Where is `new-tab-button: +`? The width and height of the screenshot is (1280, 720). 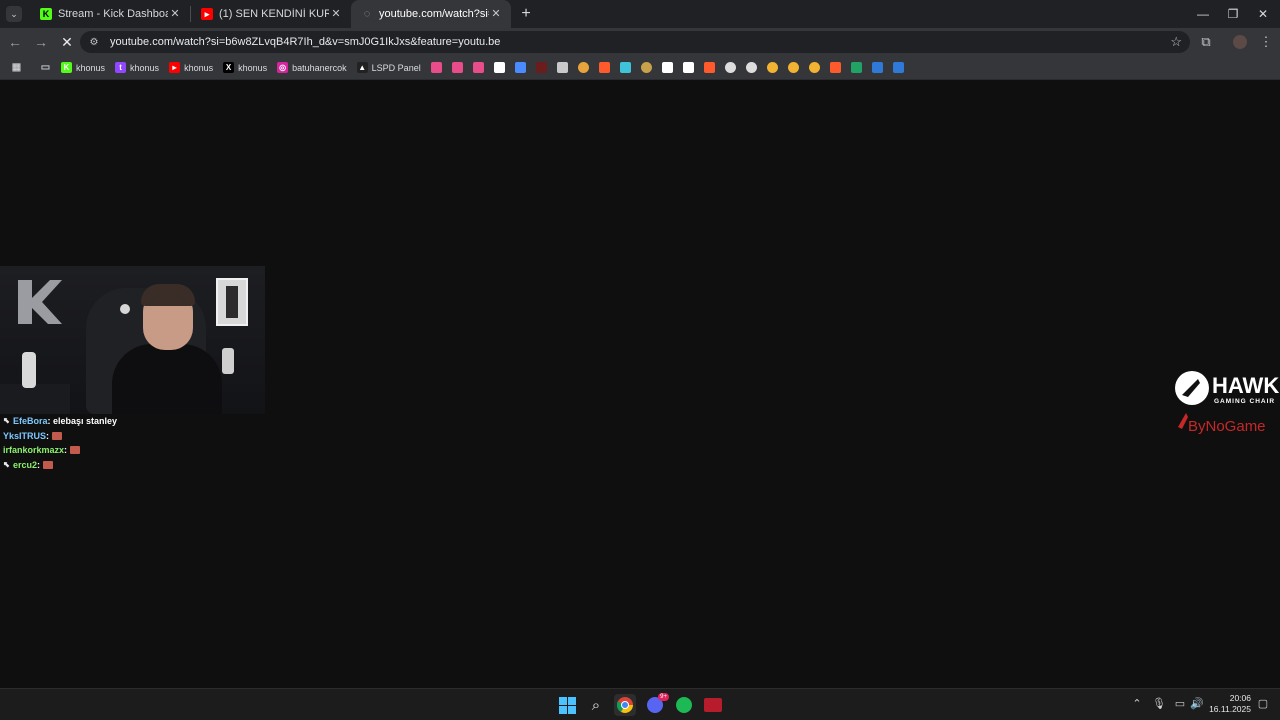 new-tab-button: + is located at coordinates (526, 14).